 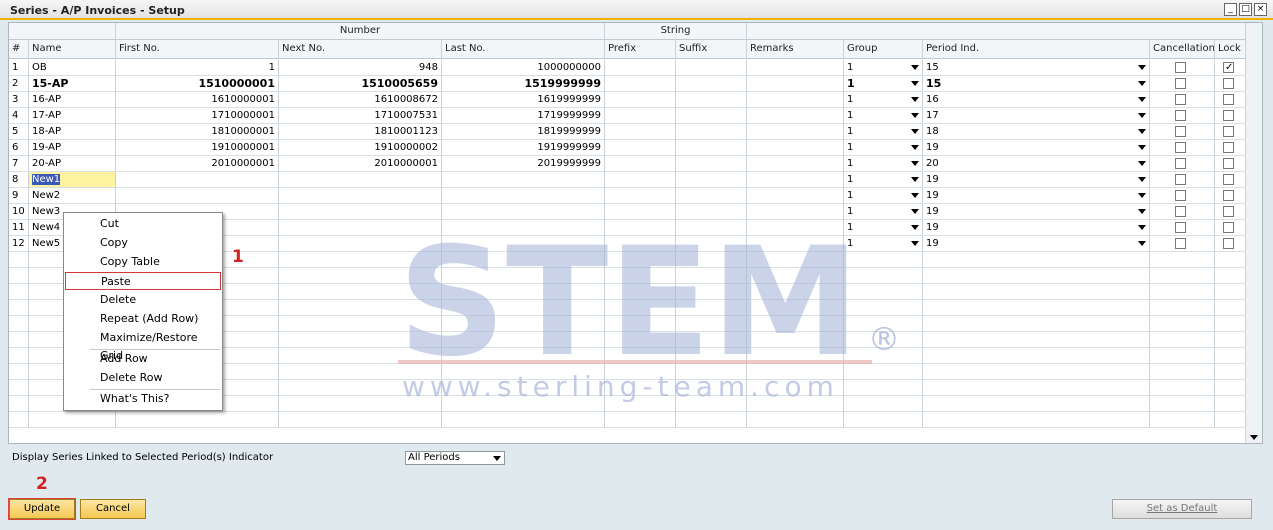 I want to click on cell-first-no: 2010000001, so click(x=197, y=164).